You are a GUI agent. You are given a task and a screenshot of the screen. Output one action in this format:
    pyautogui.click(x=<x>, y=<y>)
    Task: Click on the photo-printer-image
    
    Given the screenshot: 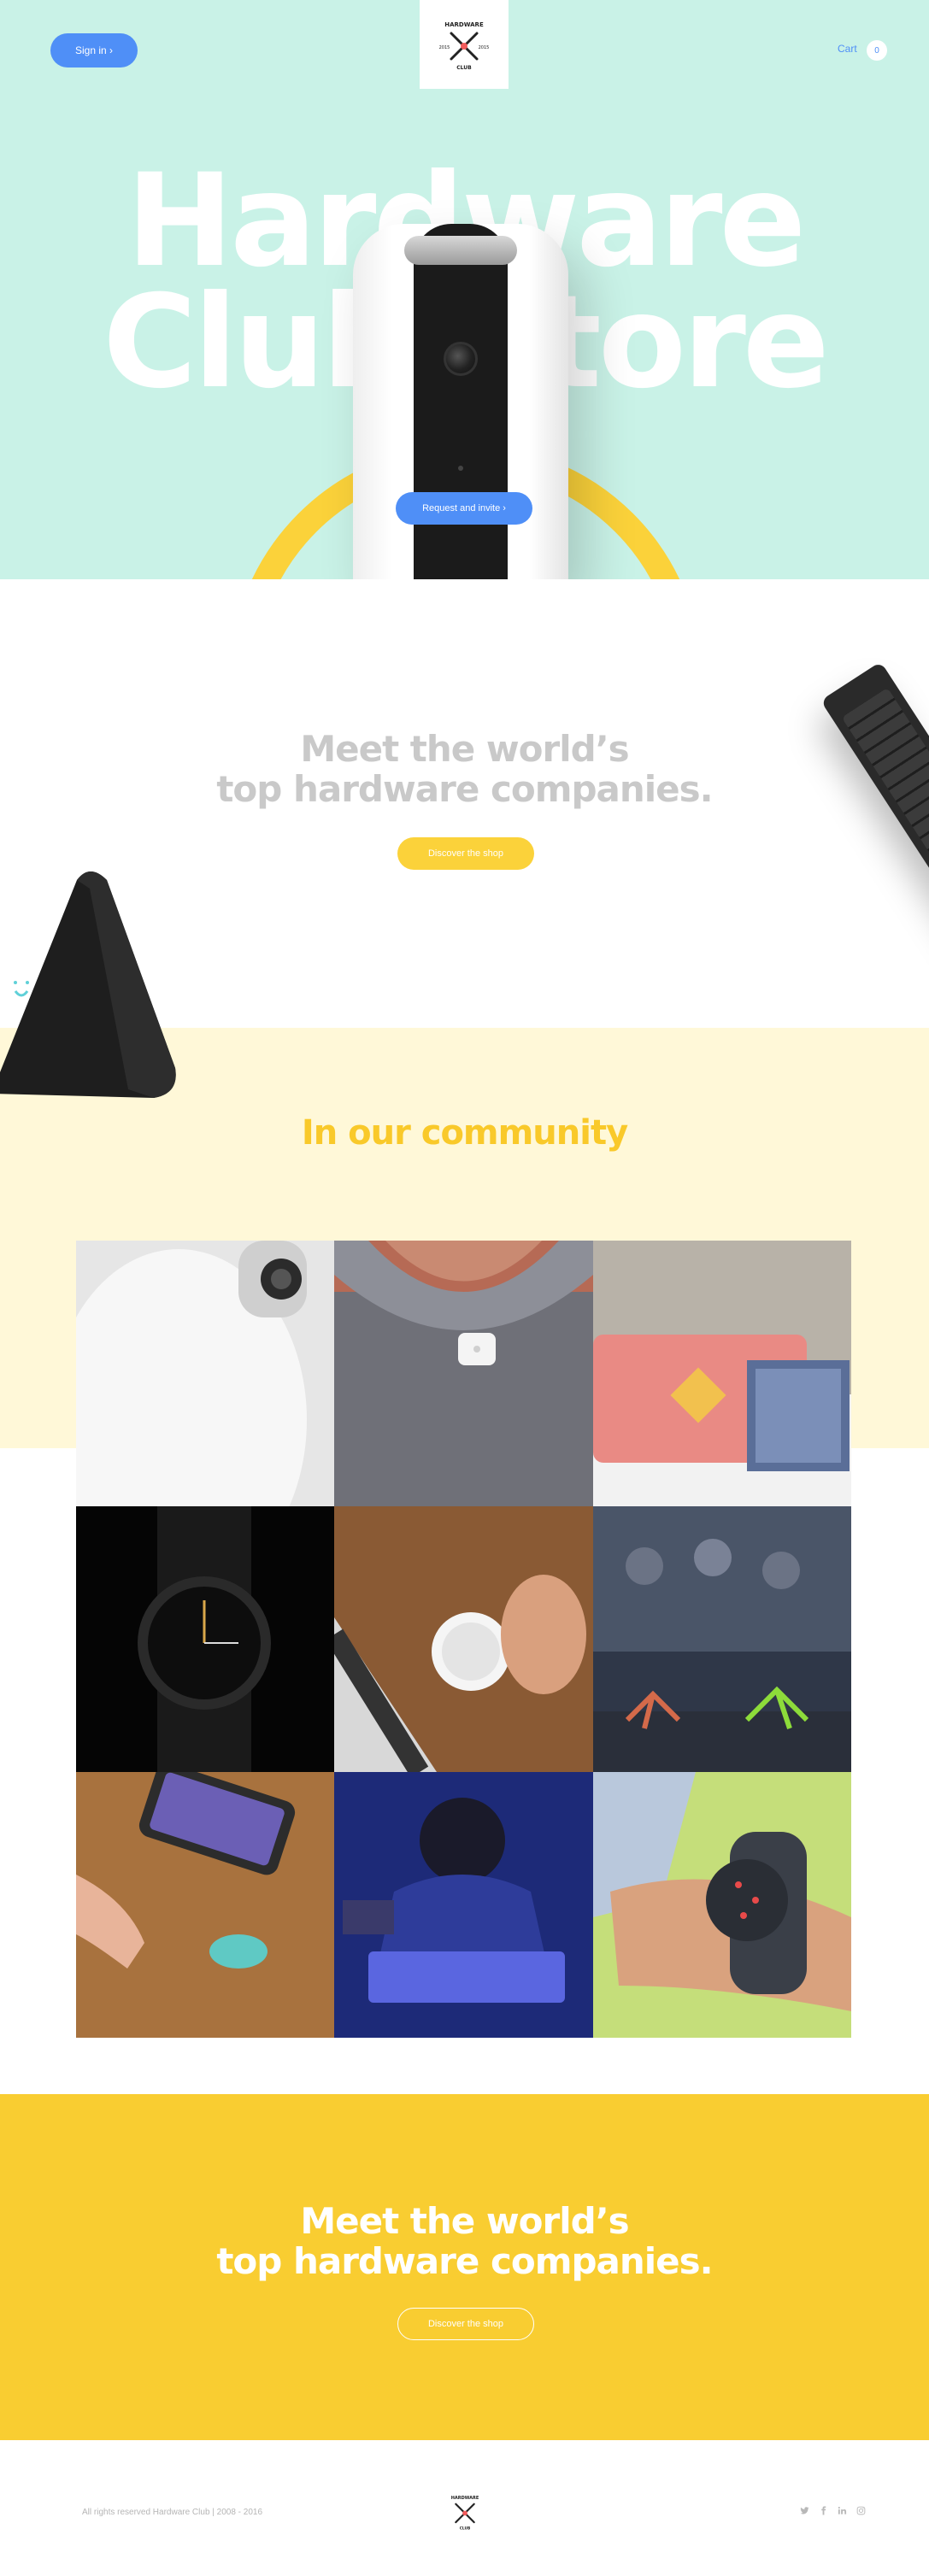 What is the action you would take?
    pyautogui.click(x=722, y=1373)
    